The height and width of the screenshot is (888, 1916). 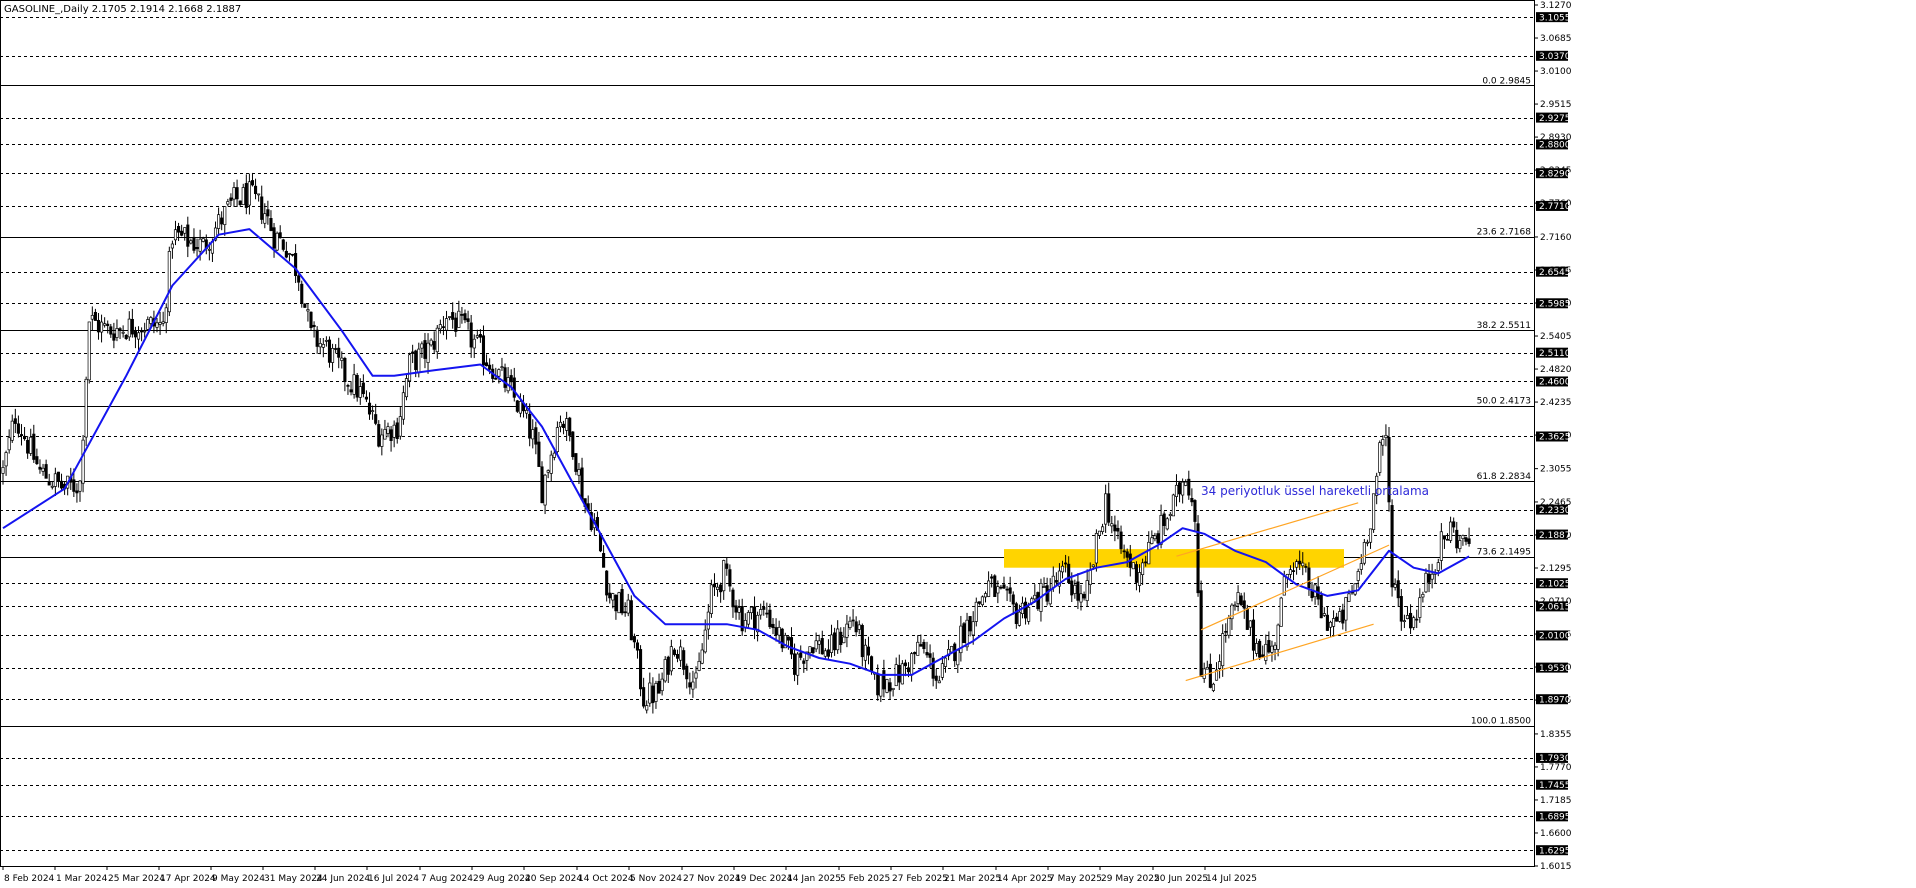 What do you see at coordinates (1556, 834) in the screenshot?
I see `y-tick-label: 1.6600` at bounding box center [1556, 834].